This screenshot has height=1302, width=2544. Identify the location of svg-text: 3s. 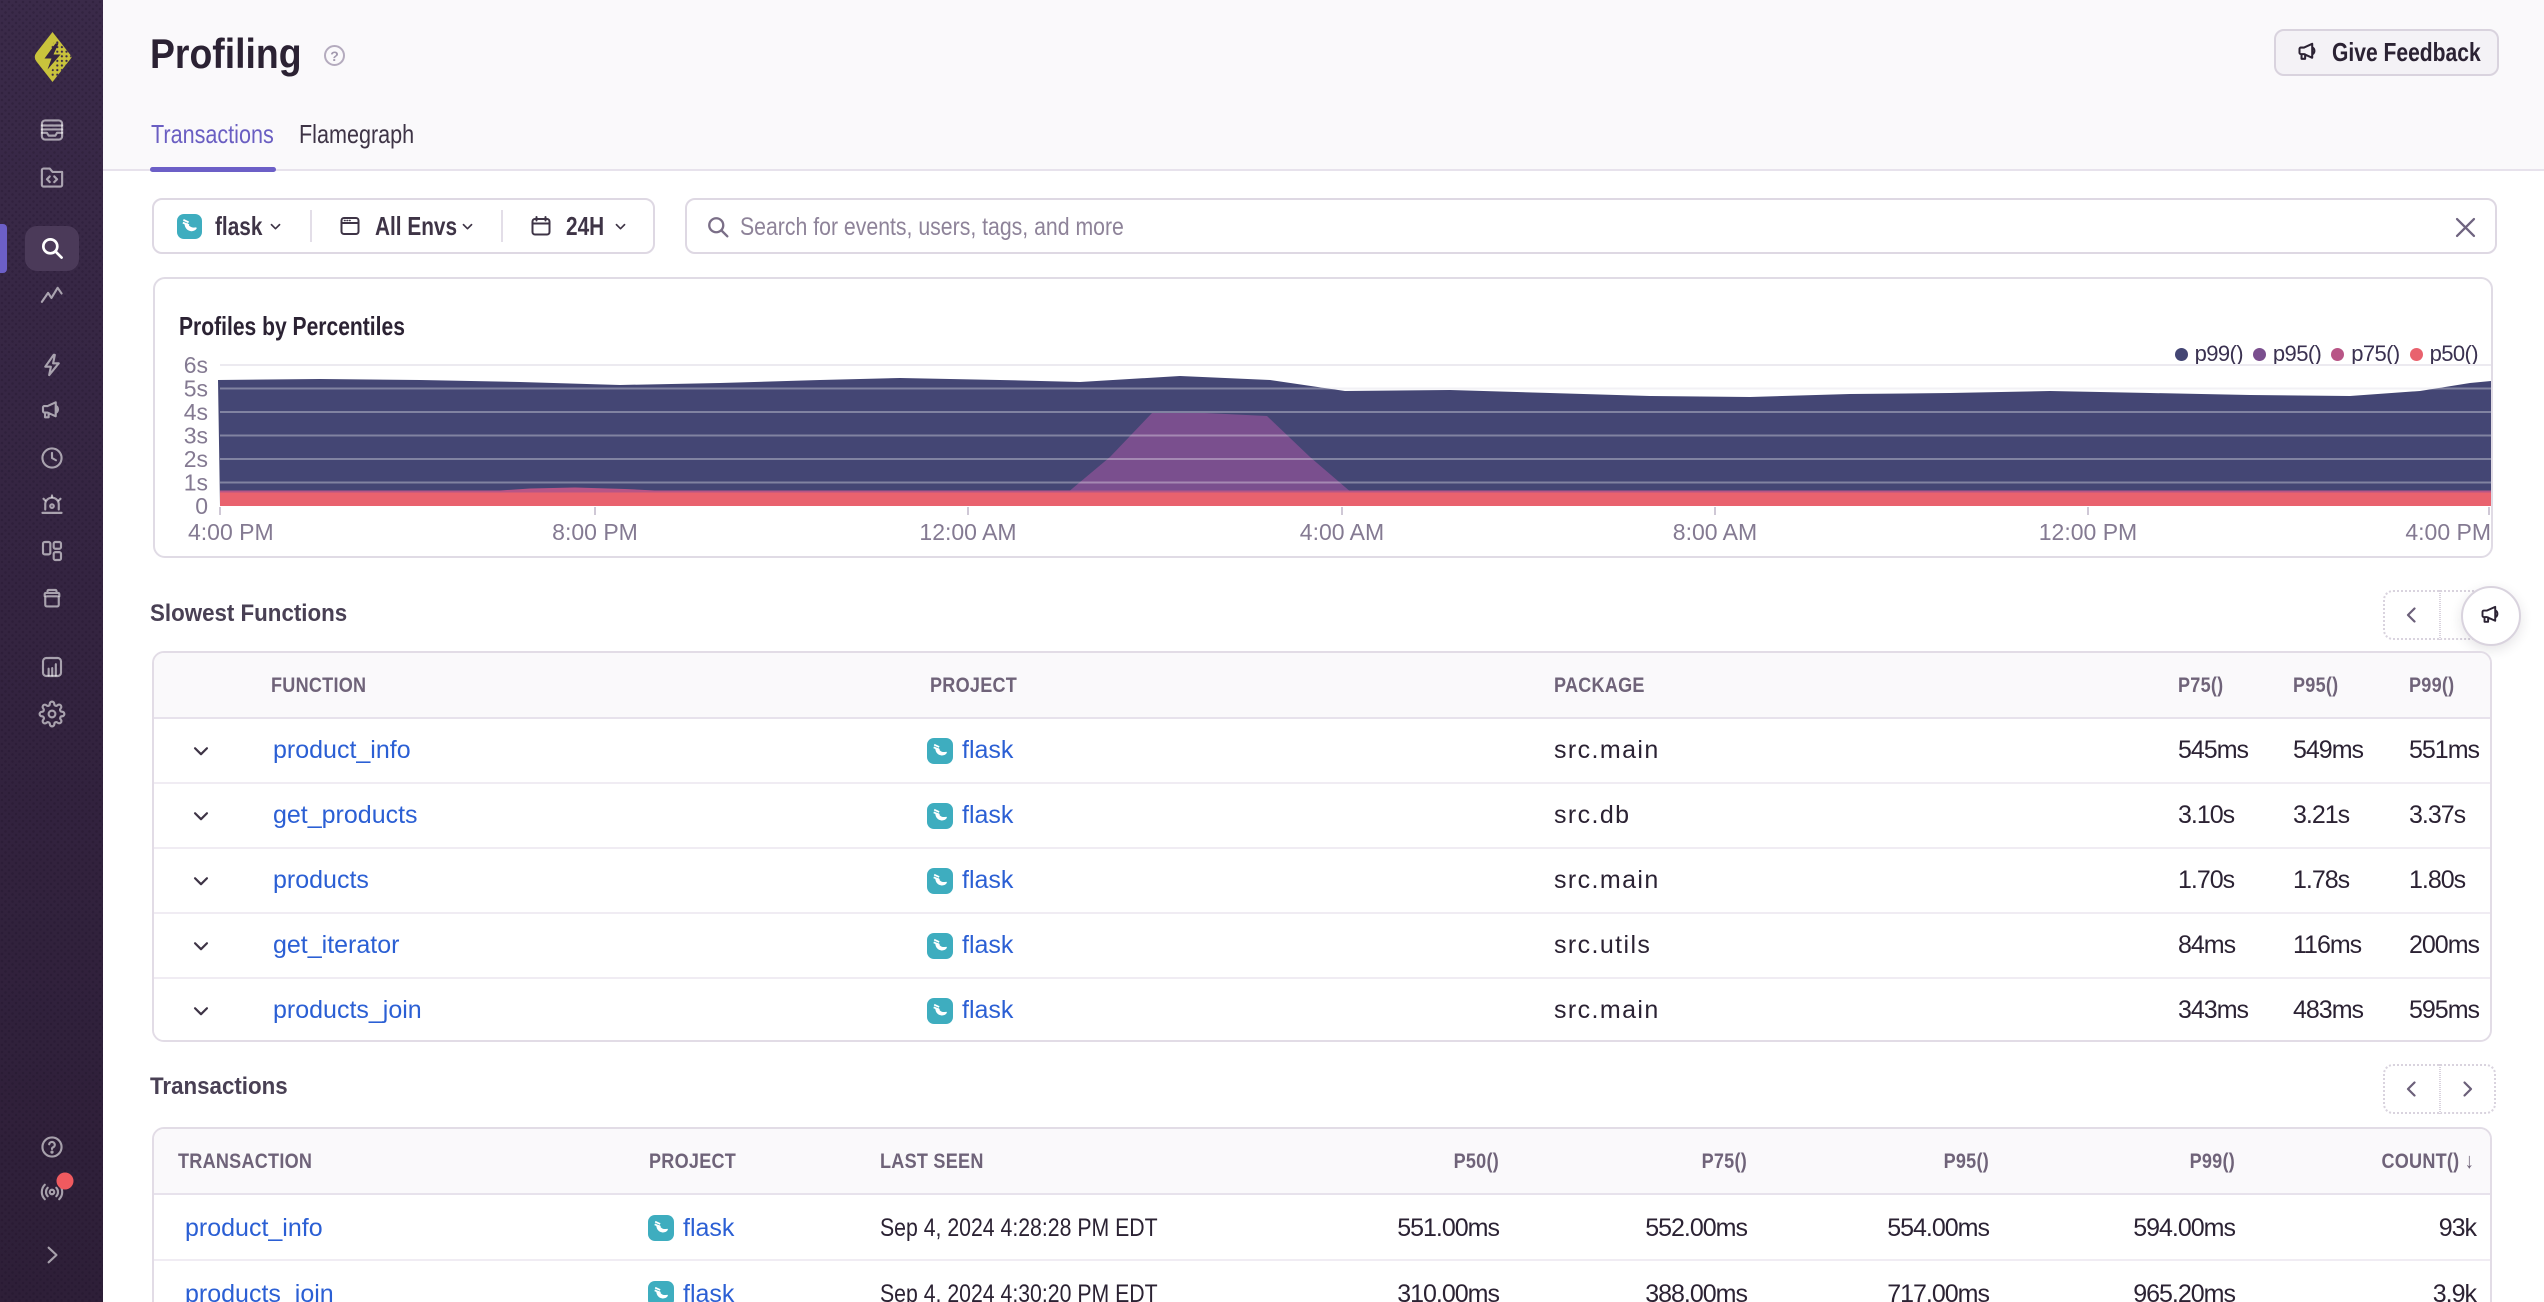
(196, 436).